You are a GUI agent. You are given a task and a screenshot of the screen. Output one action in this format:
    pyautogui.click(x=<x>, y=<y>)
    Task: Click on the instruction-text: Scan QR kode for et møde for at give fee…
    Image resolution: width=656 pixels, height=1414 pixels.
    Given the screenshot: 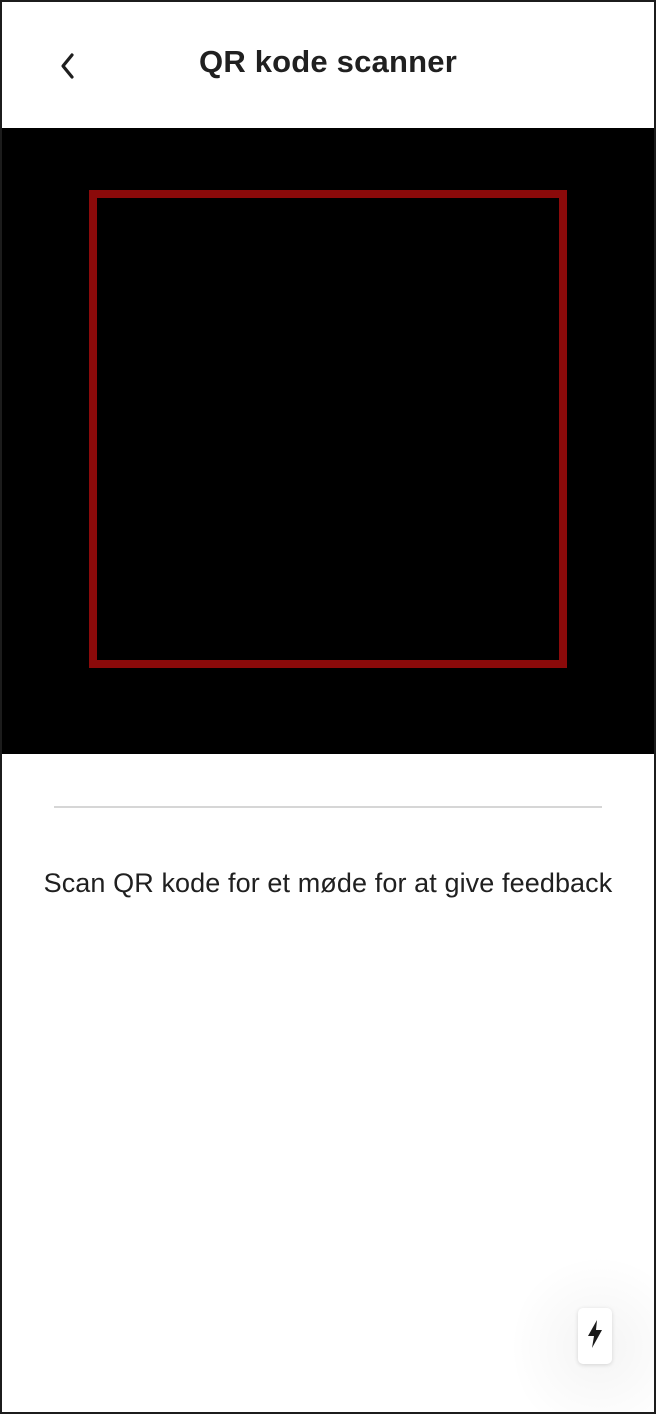 What is the action you would take?
    pyautogui.click(x=328, y=883)
    